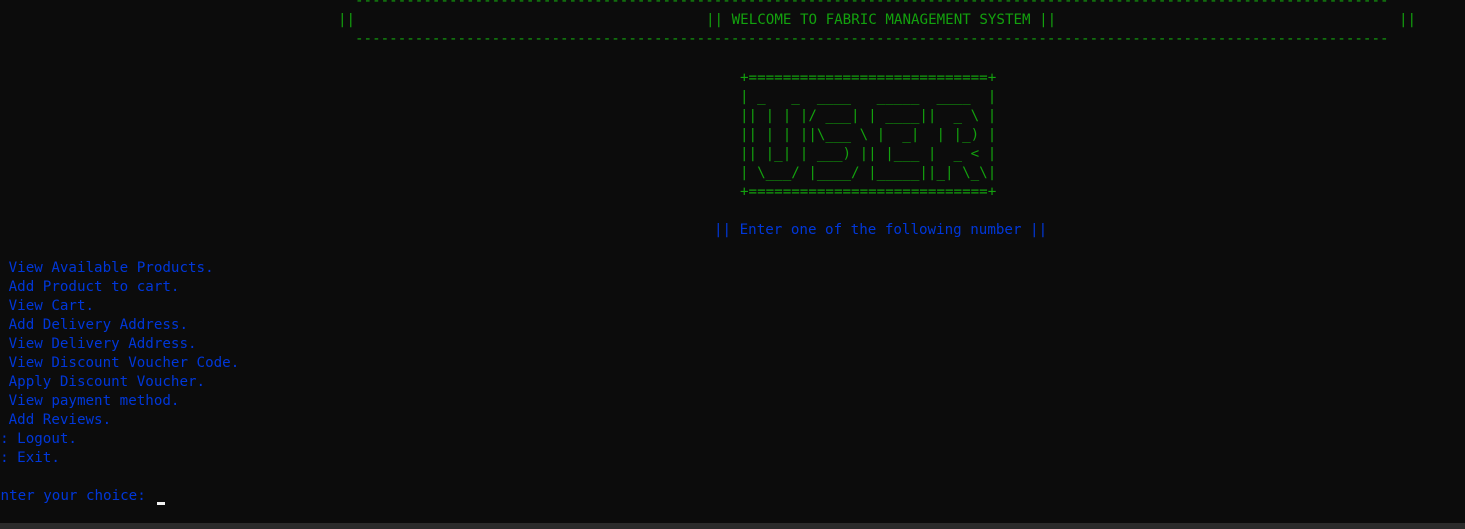 The height and width of the screenshot is (529, 1465). I want to click on menu-item-view-address: 5: View Delivery Address., so click(98, 344).